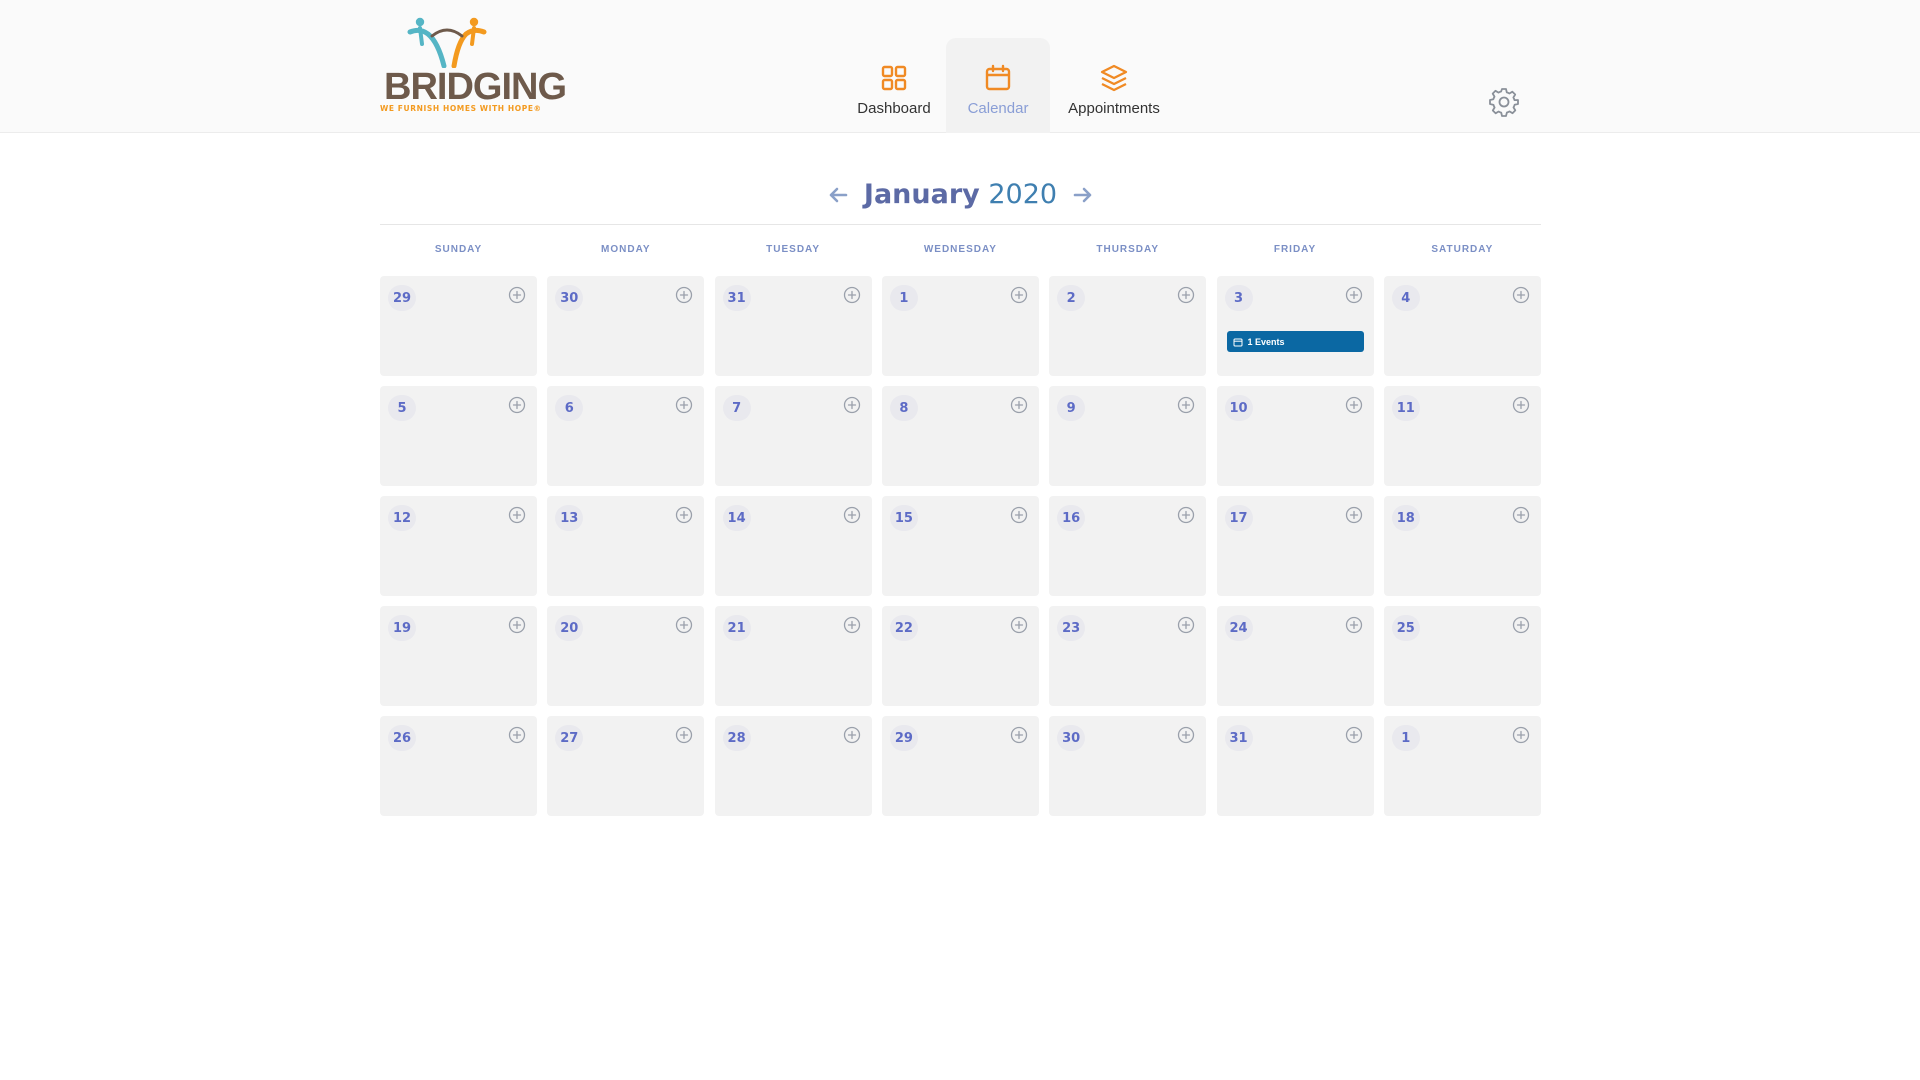 This screenshot has height=1080, width=1920. What do you see at coordinates (1238, 738) in the screenshot?
I see `day-number: 31` at bounding box center [1238, 738].